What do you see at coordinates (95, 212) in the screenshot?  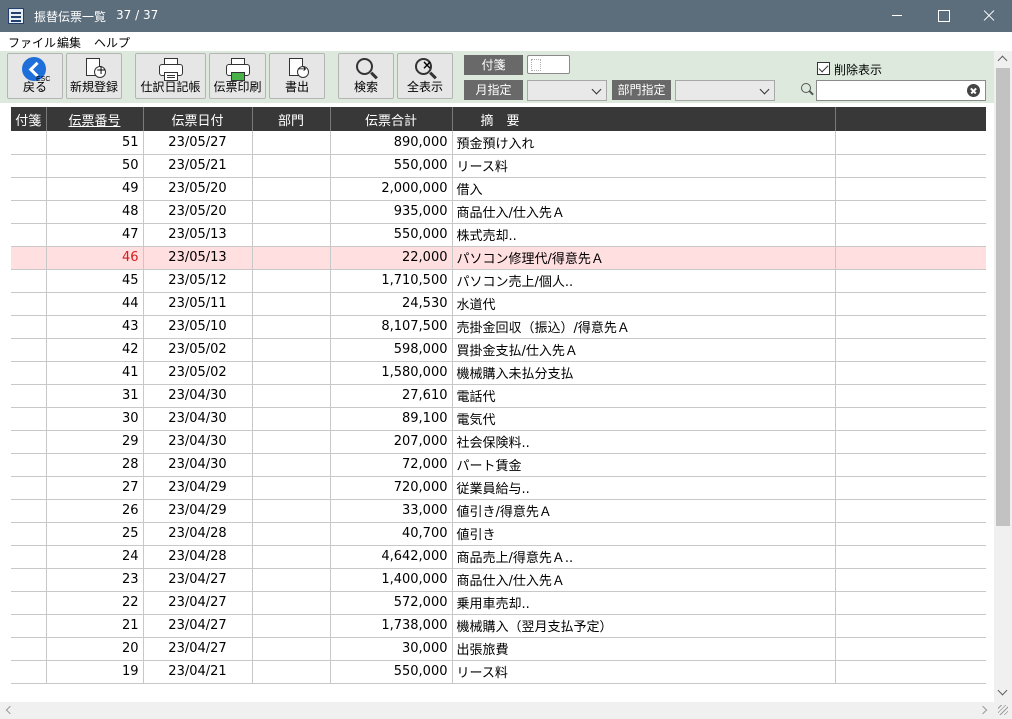 I see `cell-voucher-no: 48` at bounding box center [95, 212].